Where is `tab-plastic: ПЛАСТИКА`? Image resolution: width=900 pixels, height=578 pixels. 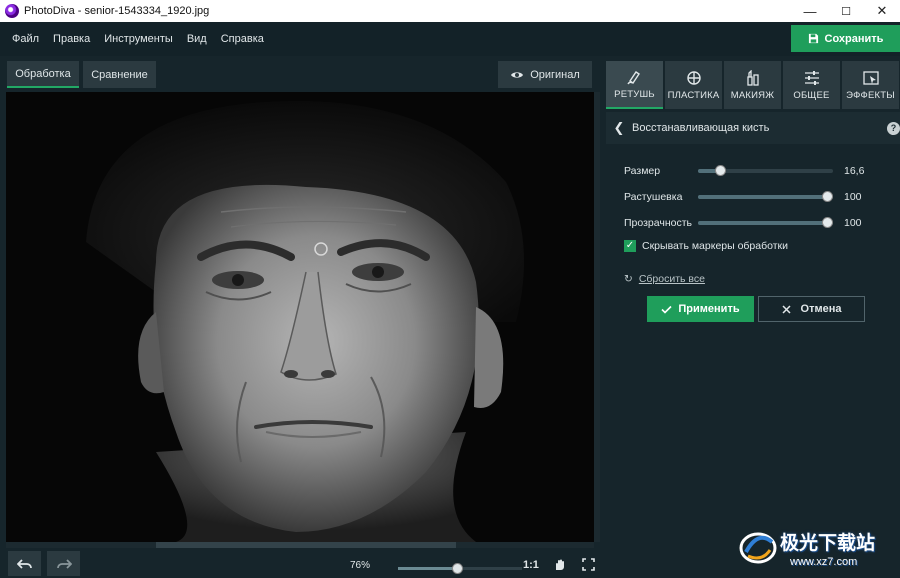
tab-plastic: ПЛАСТИКА is located at coordinates (693, 85).